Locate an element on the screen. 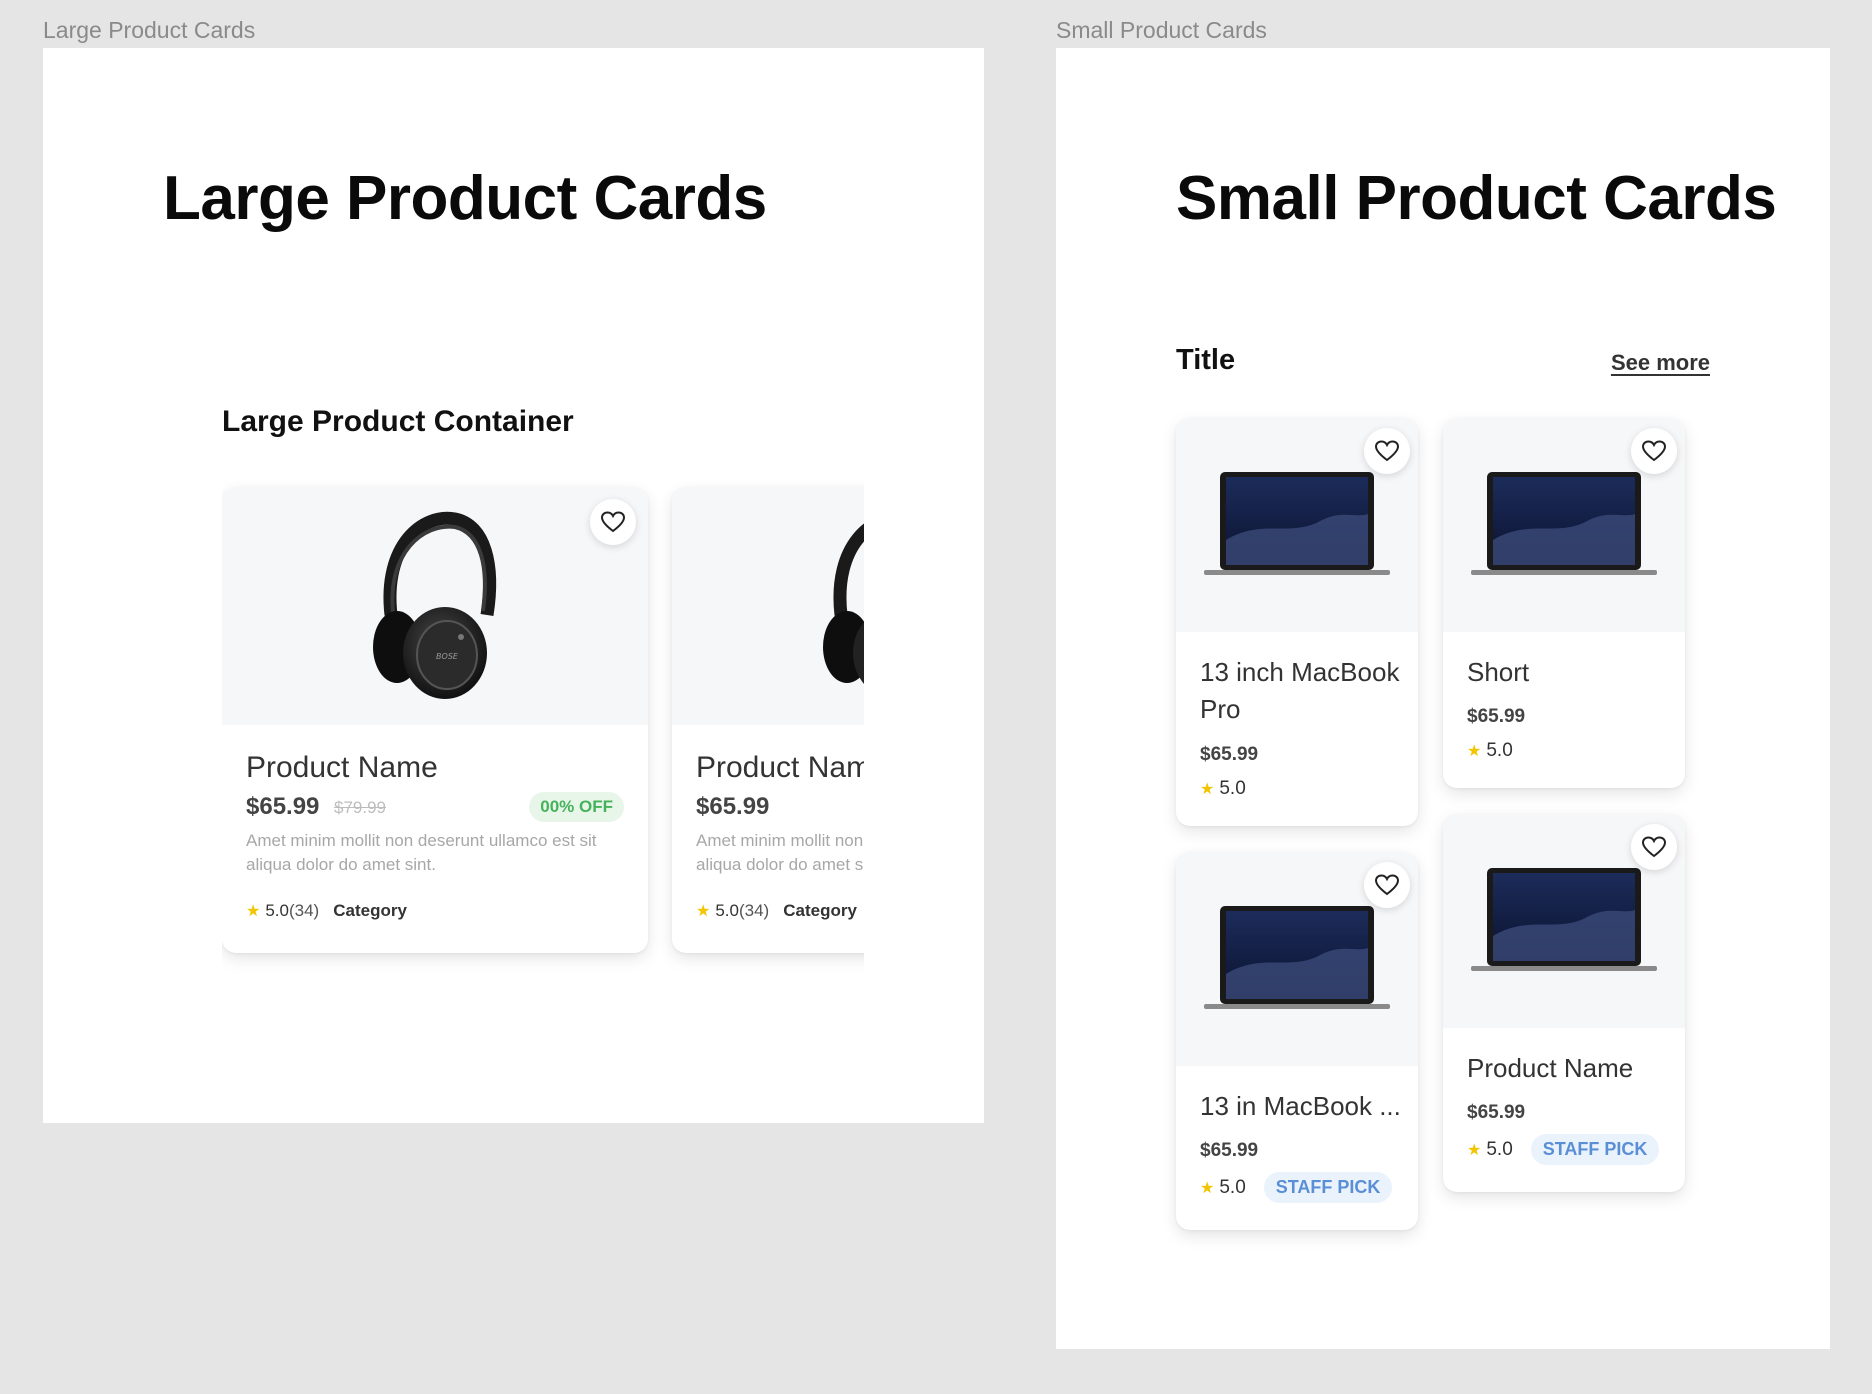  product-name: Short is located at coordinates (1567, 672).